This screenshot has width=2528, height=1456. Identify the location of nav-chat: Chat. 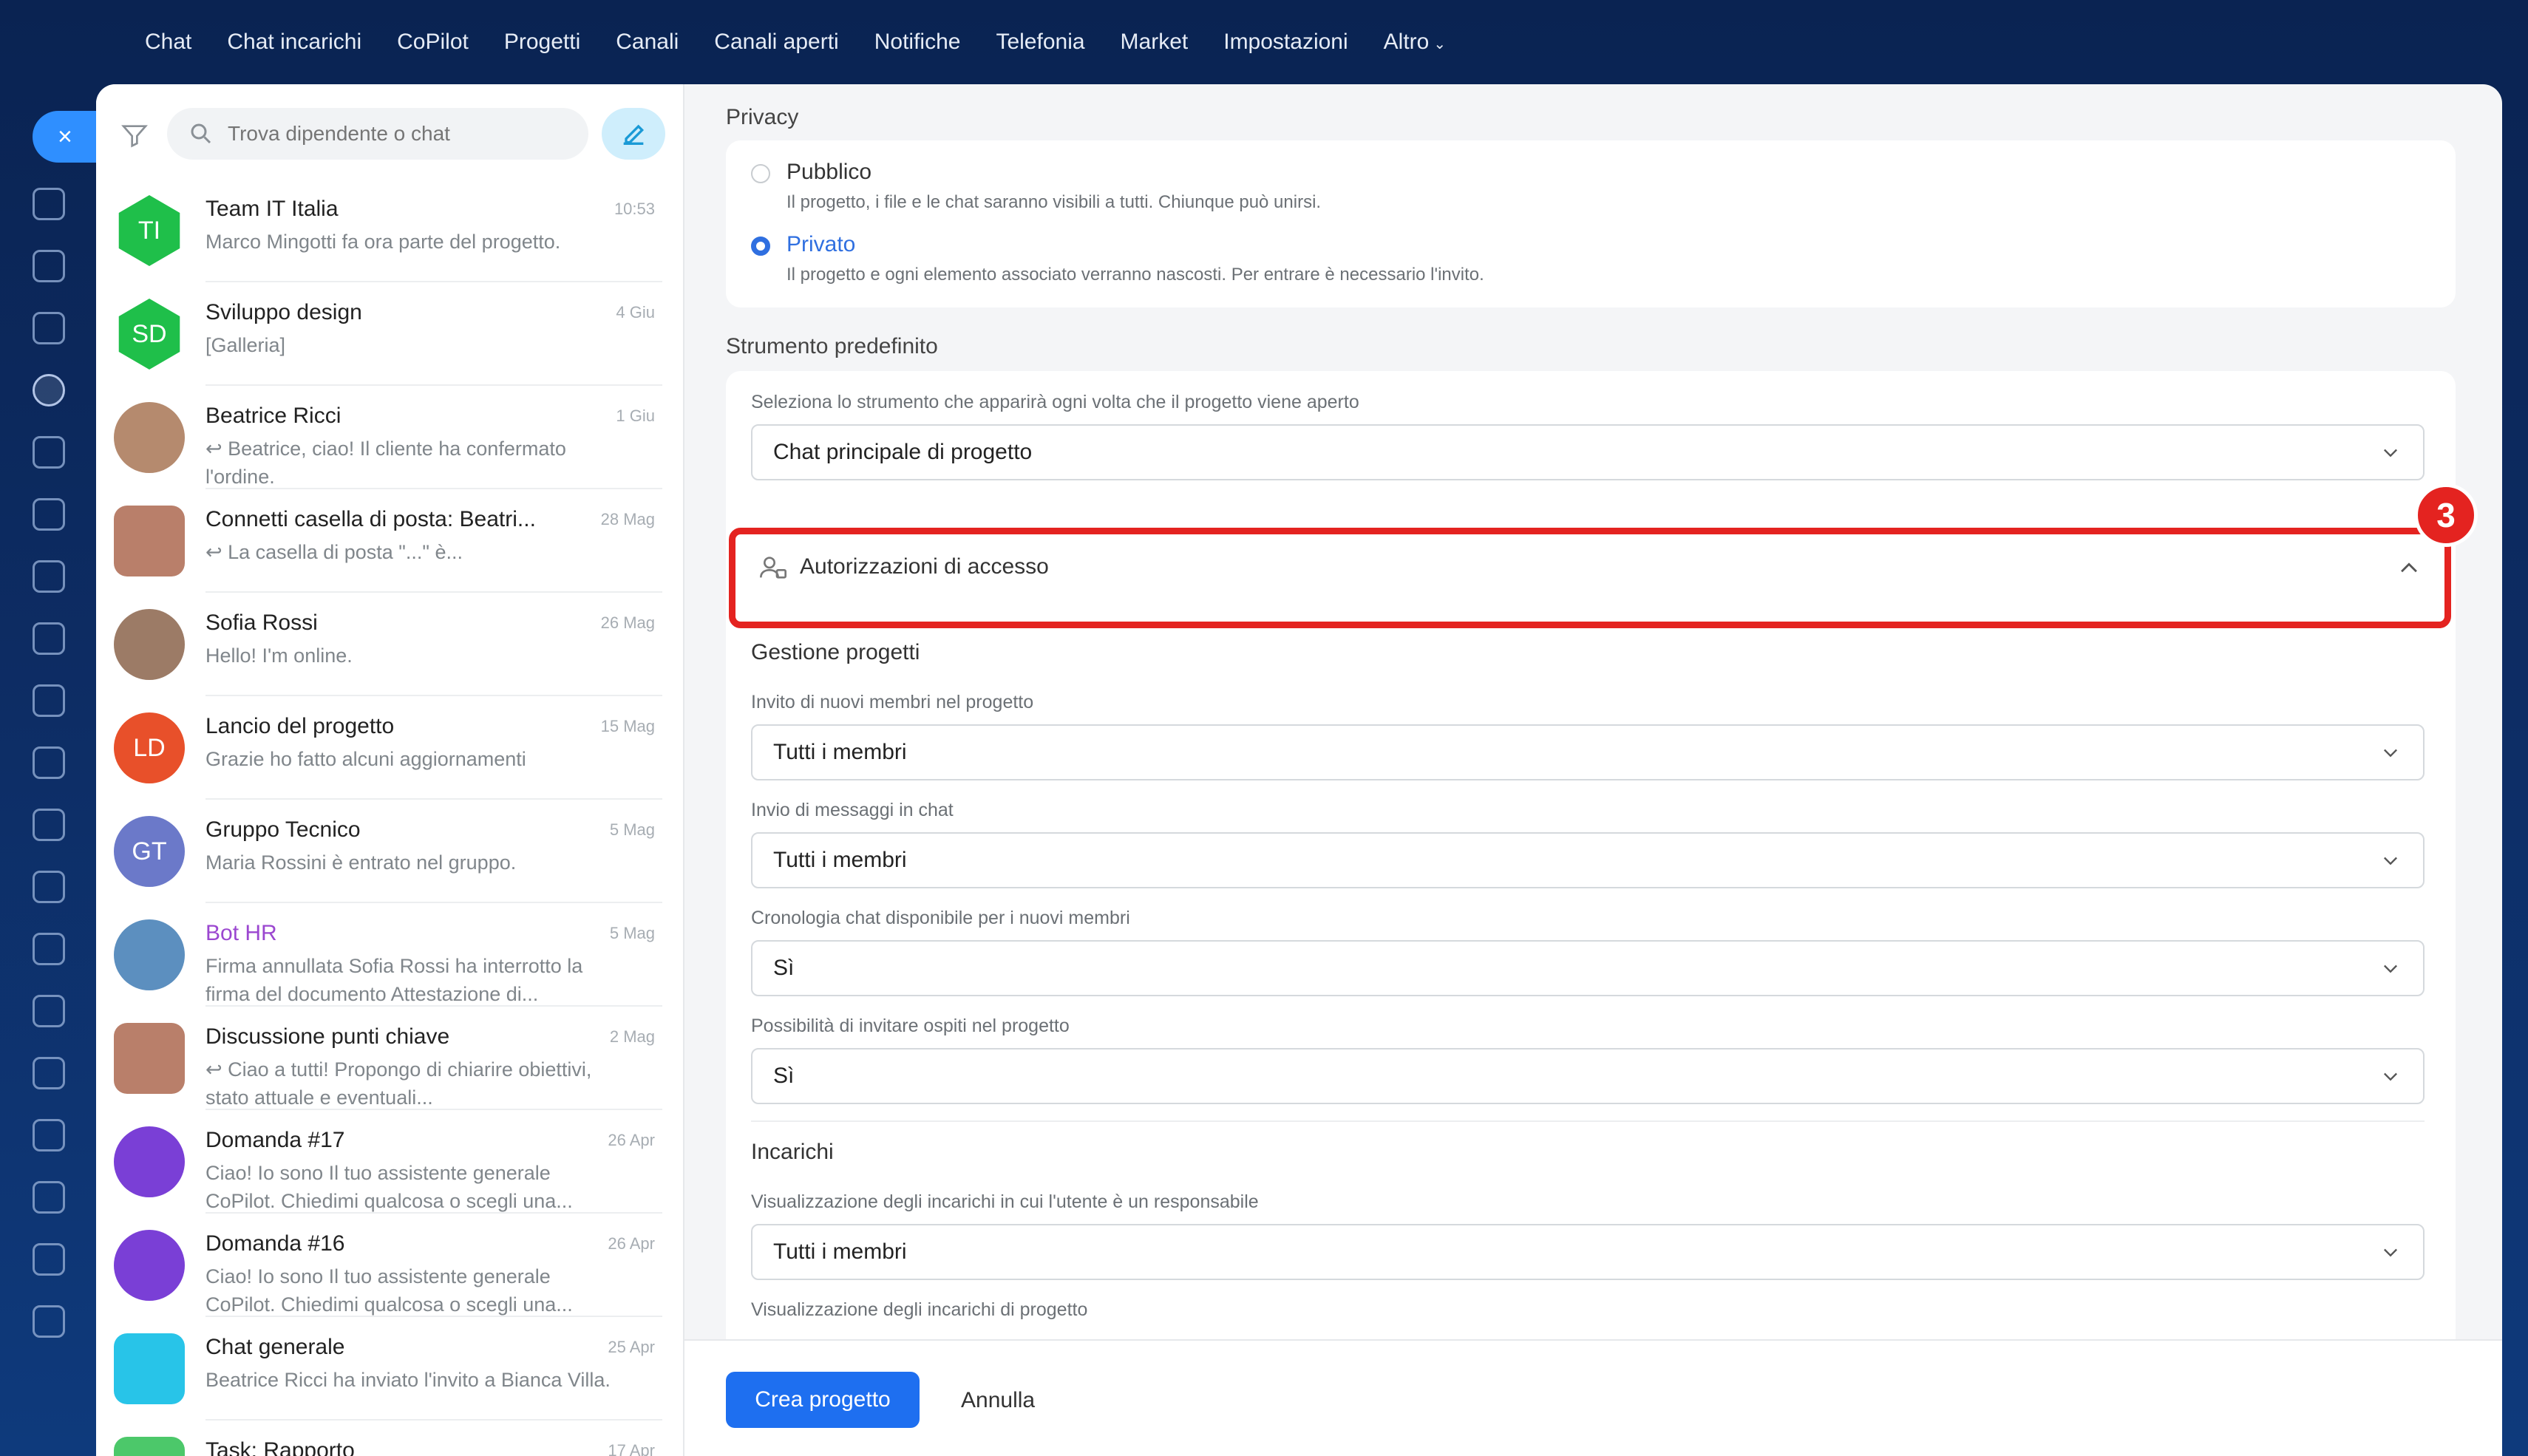
(168, 42).